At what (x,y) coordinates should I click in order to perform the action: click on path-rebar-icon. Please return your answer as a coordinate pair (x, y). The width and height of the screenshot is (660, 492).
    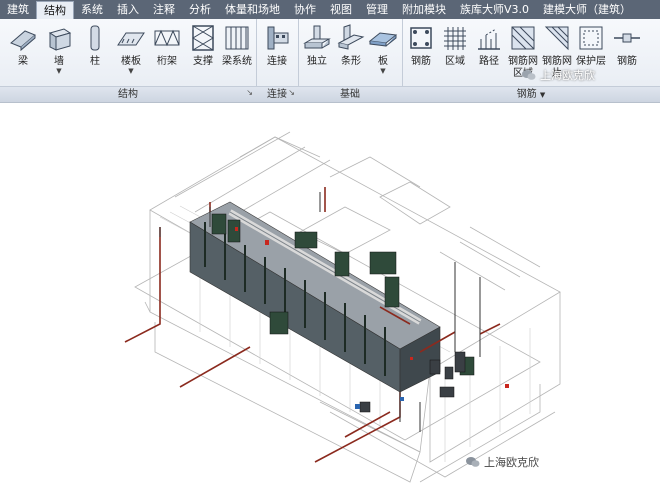
    Looking at the image, I should click on (489, 39).